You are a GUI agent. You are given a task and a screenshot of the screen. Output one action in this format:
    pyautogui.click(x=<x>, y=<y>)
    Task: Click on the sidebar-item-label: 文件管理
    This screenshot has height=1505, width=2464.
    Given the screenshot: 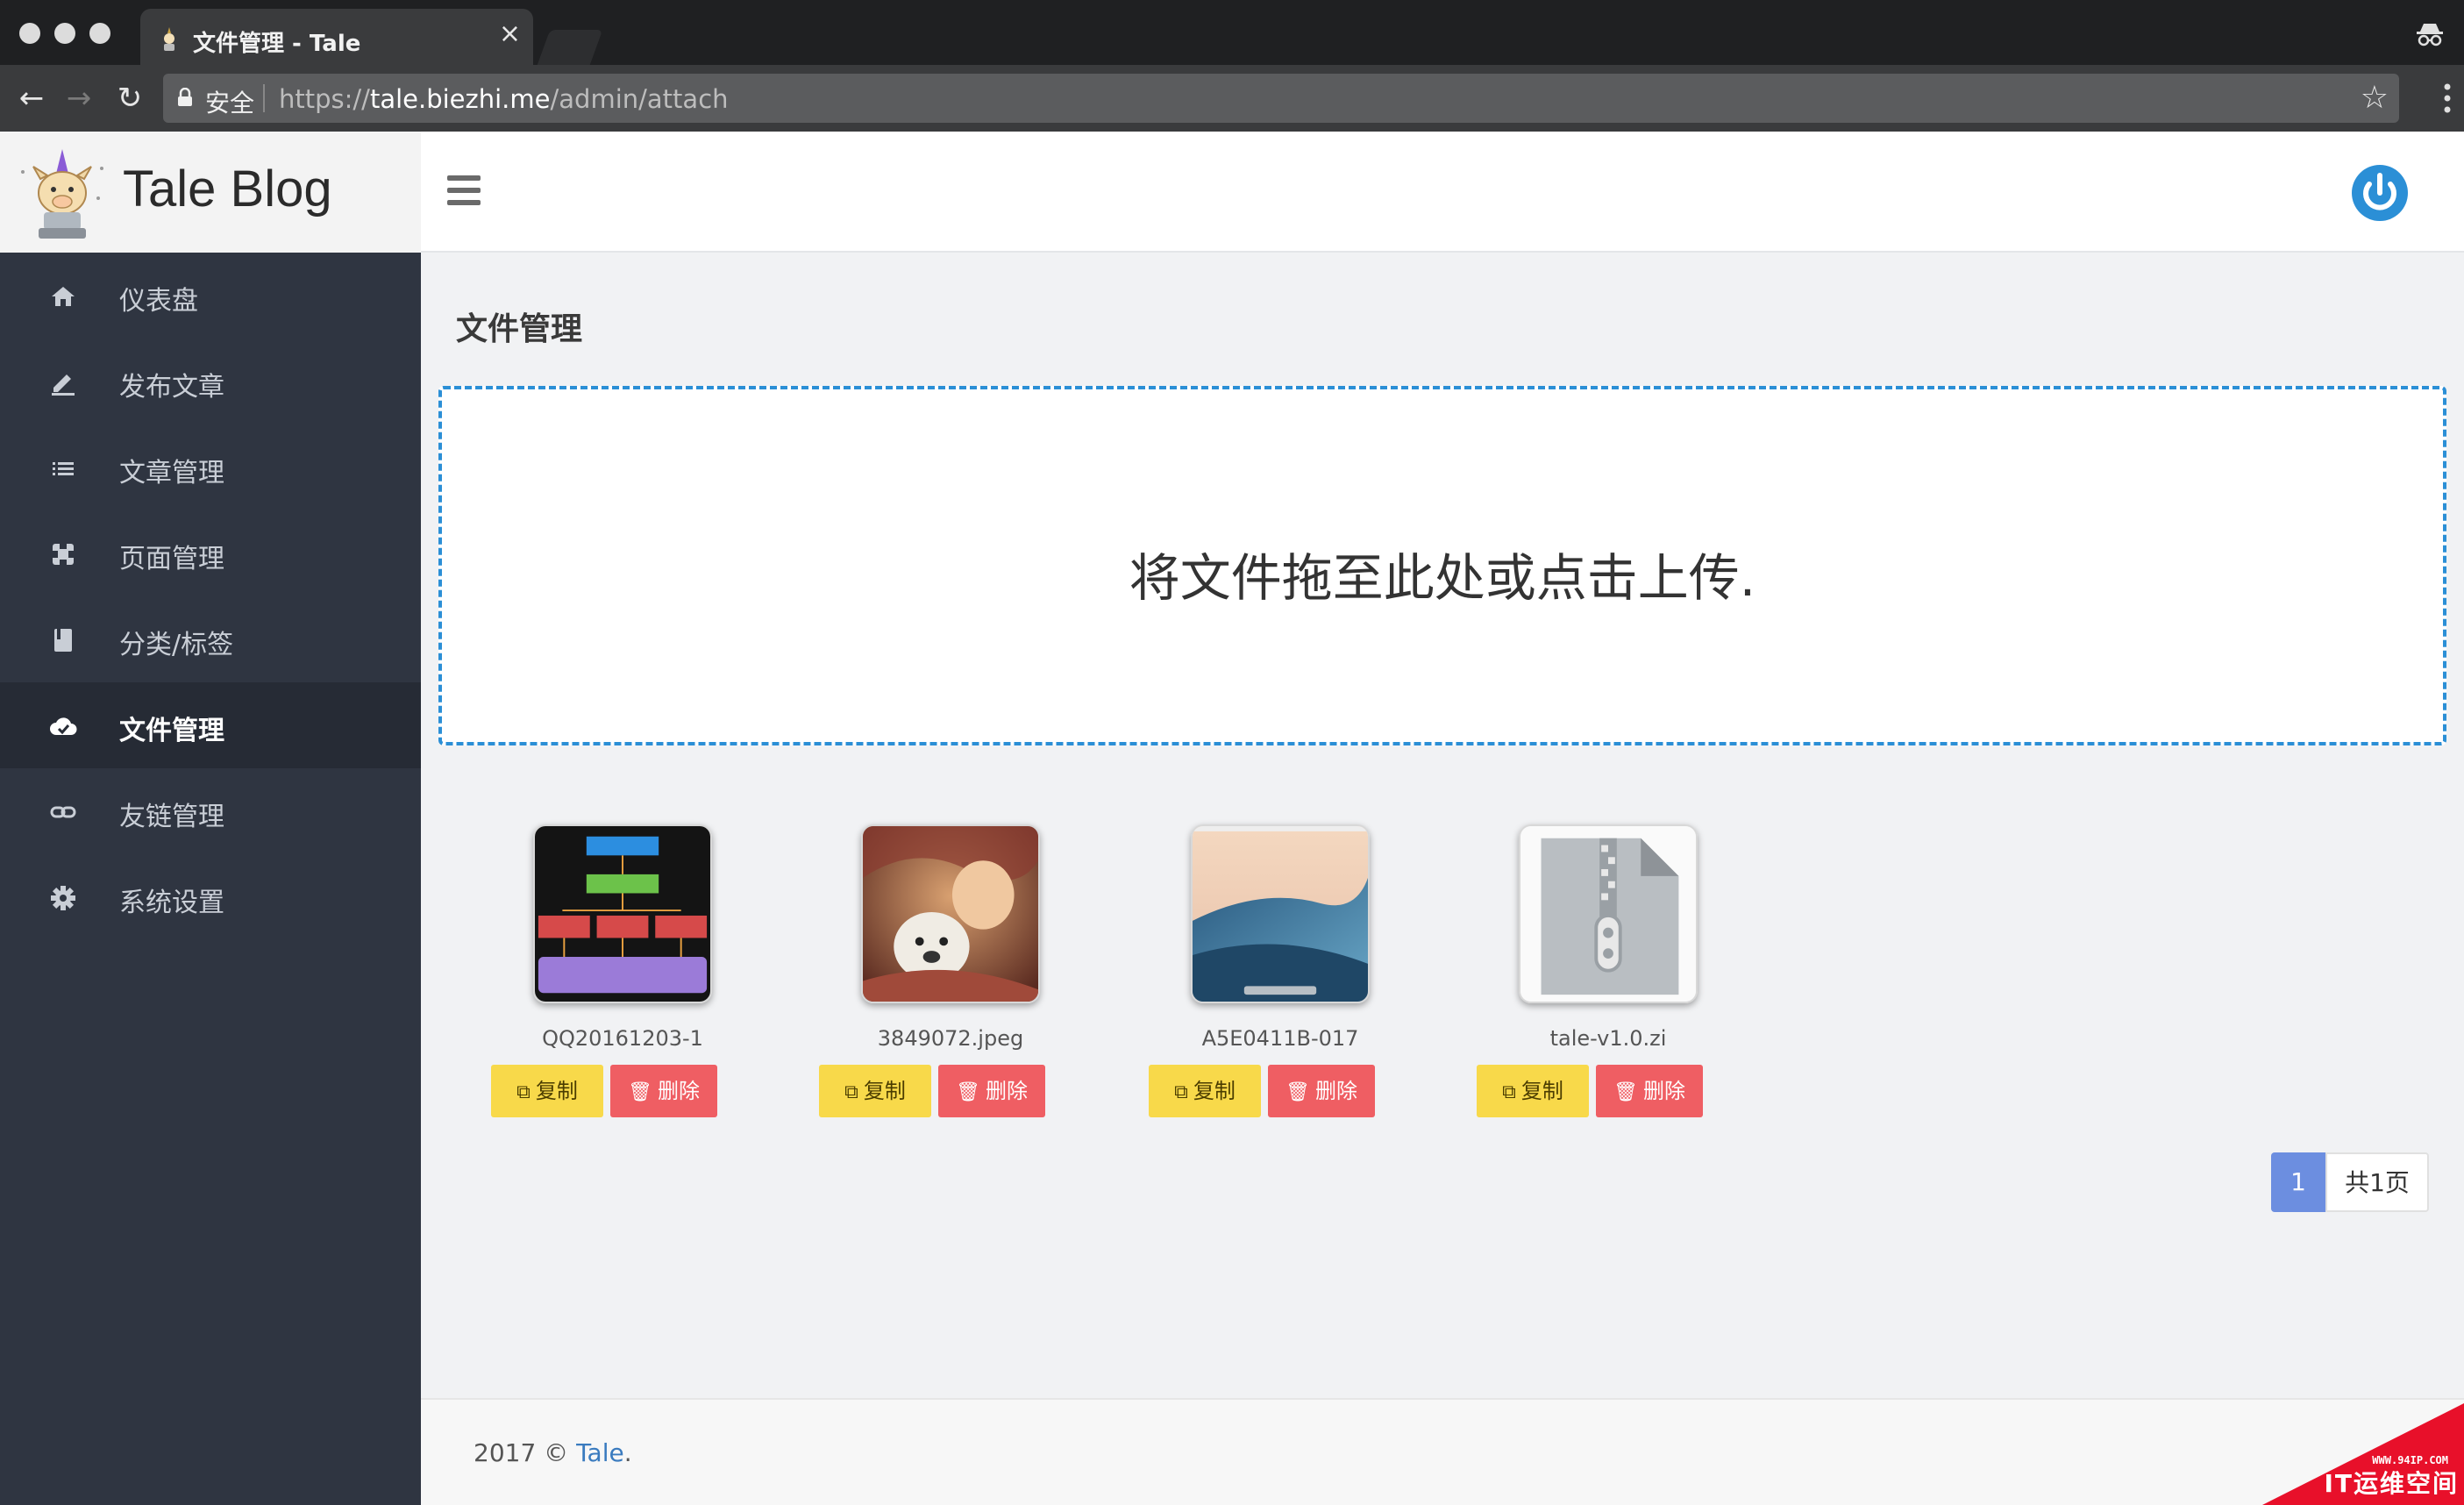 What is the action you would take?
    pyautogui.click(x=172, y=731)
    